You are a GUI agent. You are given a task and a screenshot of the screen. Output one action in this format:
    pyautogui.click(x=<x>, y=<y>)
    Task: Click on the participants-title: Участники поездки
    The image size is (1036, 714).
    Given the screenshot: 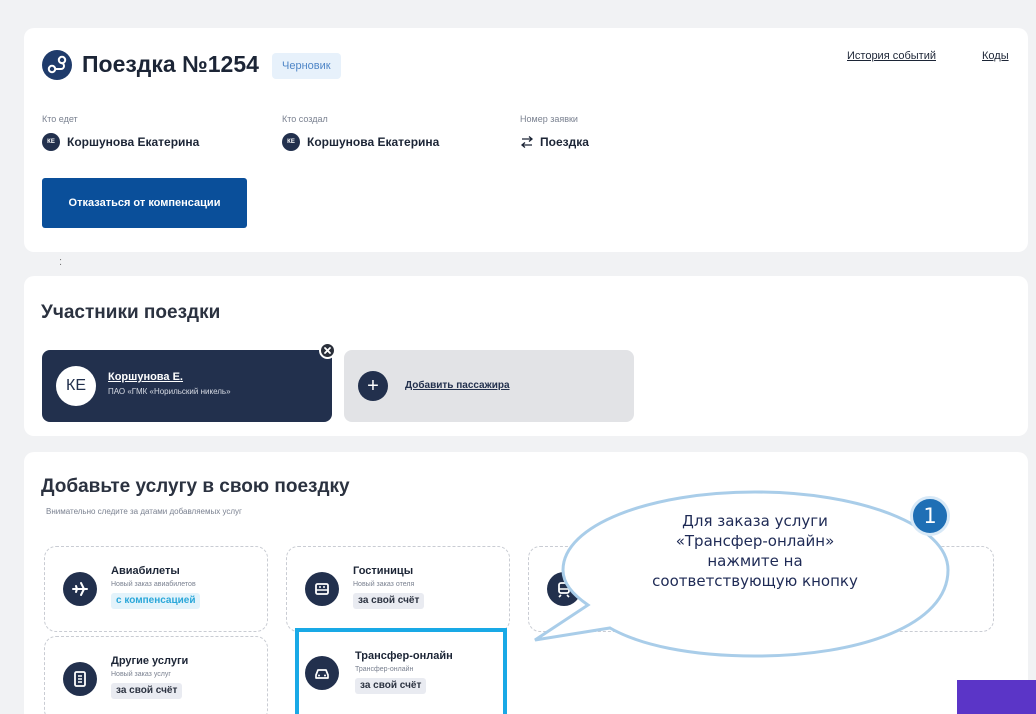 What is the action you would take?
    pyautogui.click(x=131, y=312)
    